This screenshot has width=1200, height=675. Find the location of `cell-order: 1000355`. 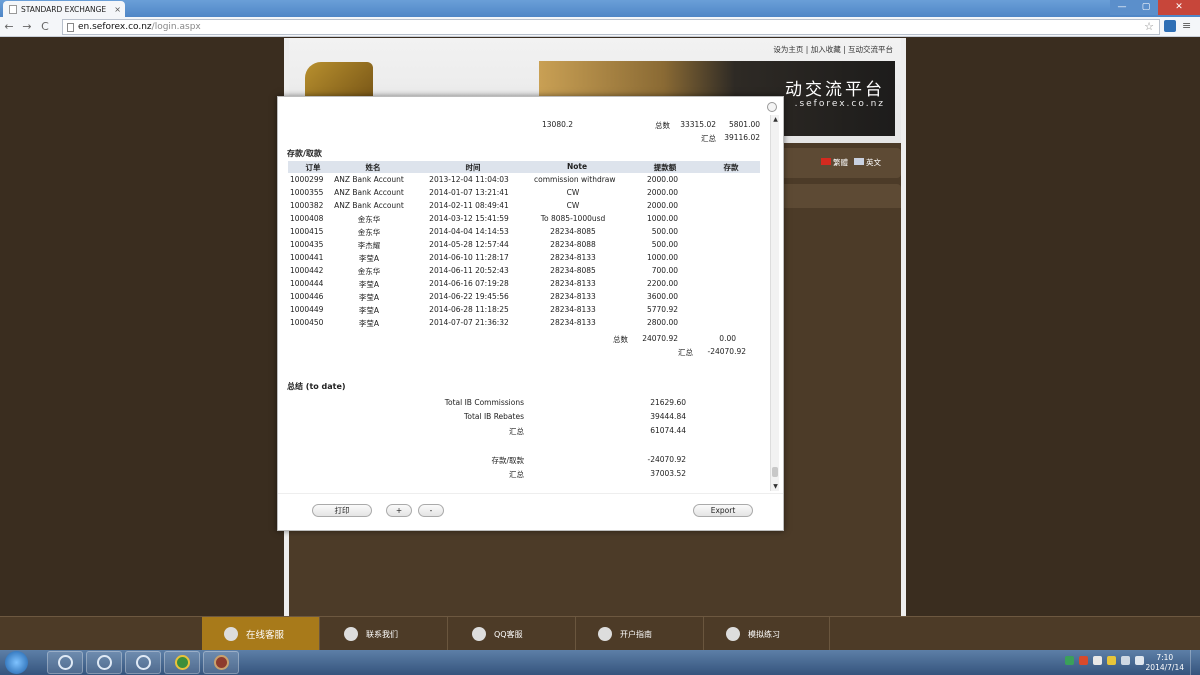

cell-order: 1000355 is located at coordinates (307, 192).